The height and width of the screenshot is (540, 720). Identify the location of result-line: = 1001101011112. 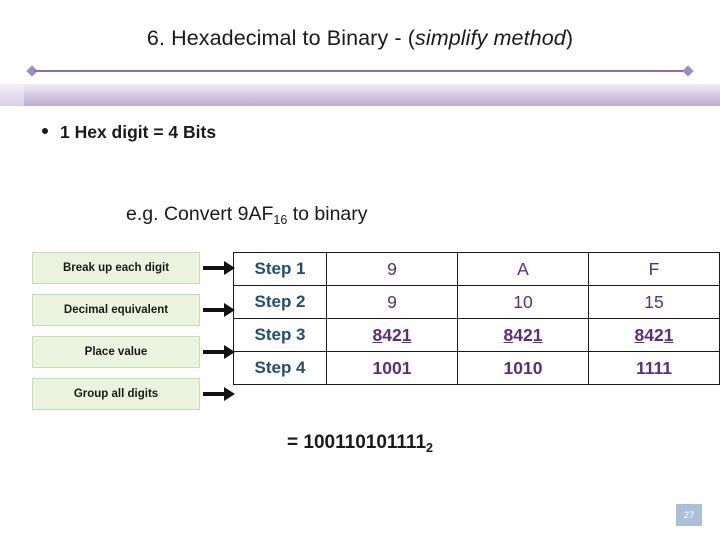
(360, 443).